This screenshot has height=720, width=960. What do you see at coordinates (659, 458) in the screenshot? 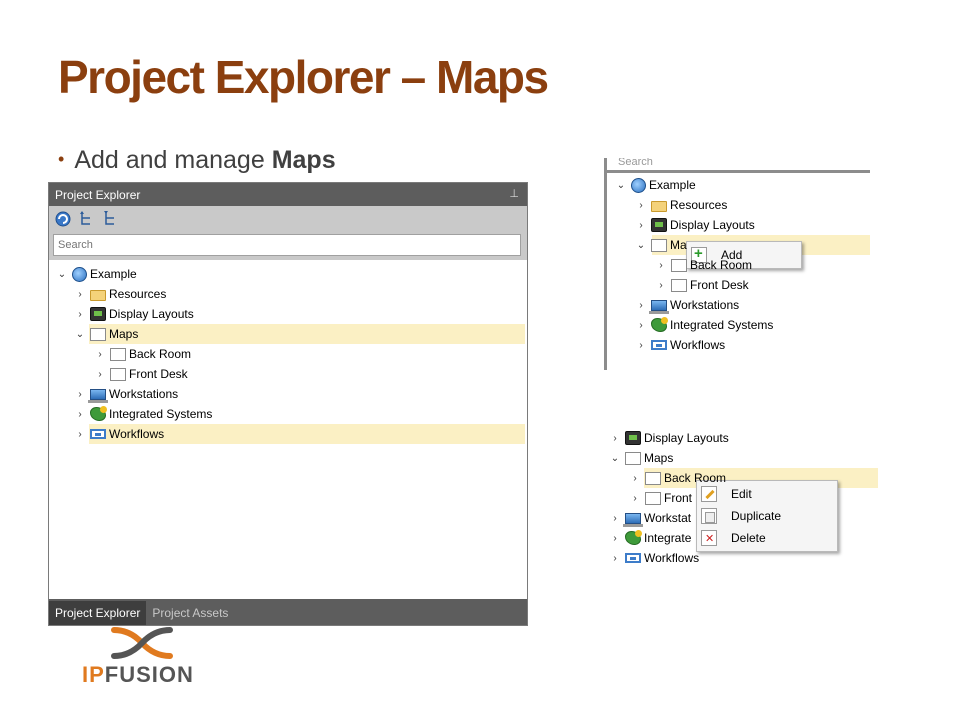
I see `tree-item-label: Maps` at bounding box center [659, 458].